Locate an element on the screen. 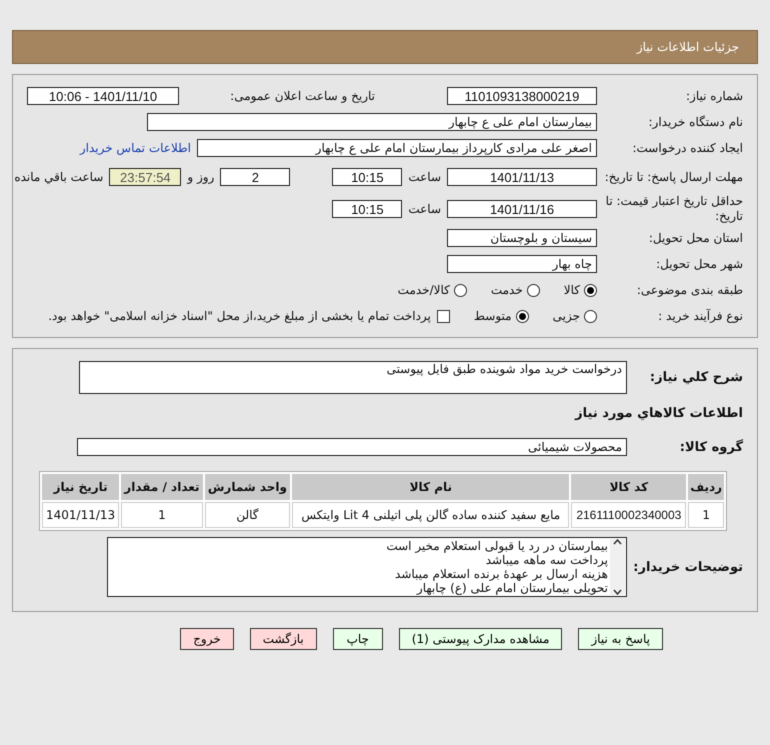  field-label: ایجاد کننده درخواست: is located at coordinates (687, 148).